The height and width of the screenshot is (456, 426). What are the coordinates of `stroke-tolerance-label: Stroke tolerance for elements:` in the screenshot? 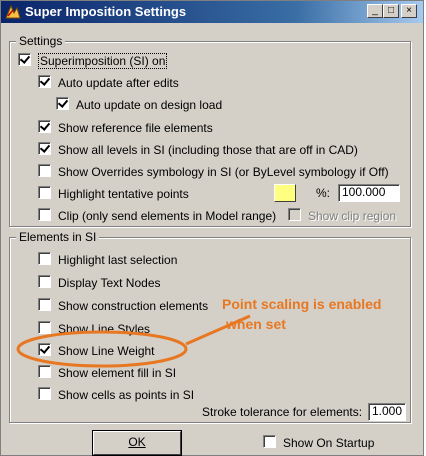 It's located at (282, 412).